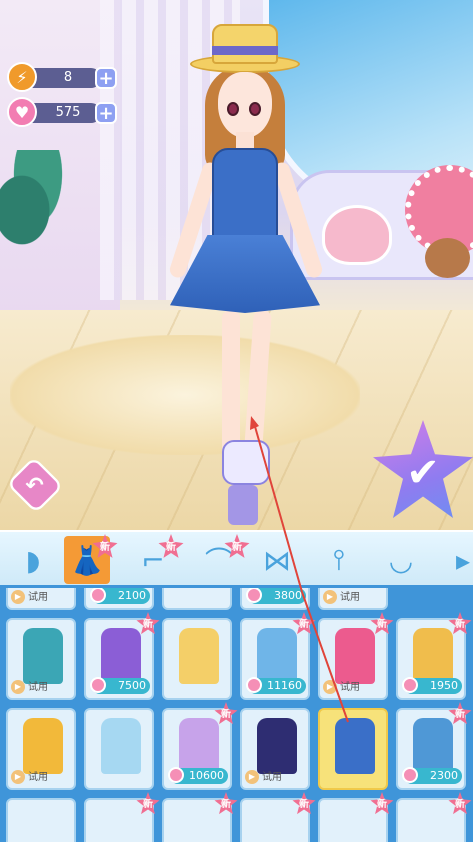  I want to click on category-tabs: ◗ 👗 新 ⌐ 新 ⌒ 新 ⋈ ⫯ ◡ ▸, so click(236, 557).